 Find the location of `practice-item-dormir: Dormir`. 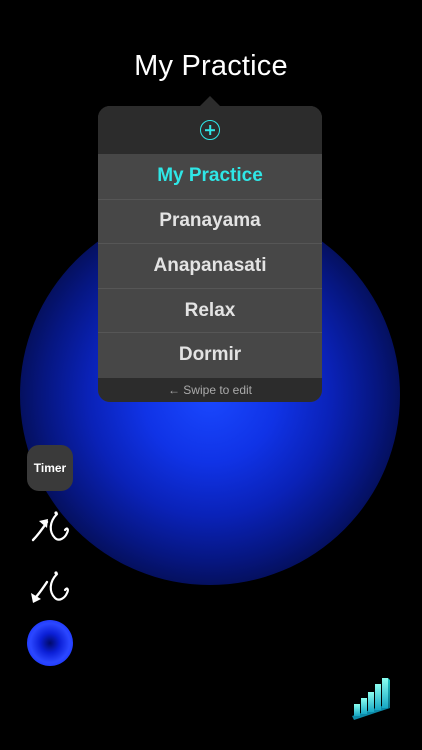

practice-item-dormir: Dormir is located at coordinates (210, 354).